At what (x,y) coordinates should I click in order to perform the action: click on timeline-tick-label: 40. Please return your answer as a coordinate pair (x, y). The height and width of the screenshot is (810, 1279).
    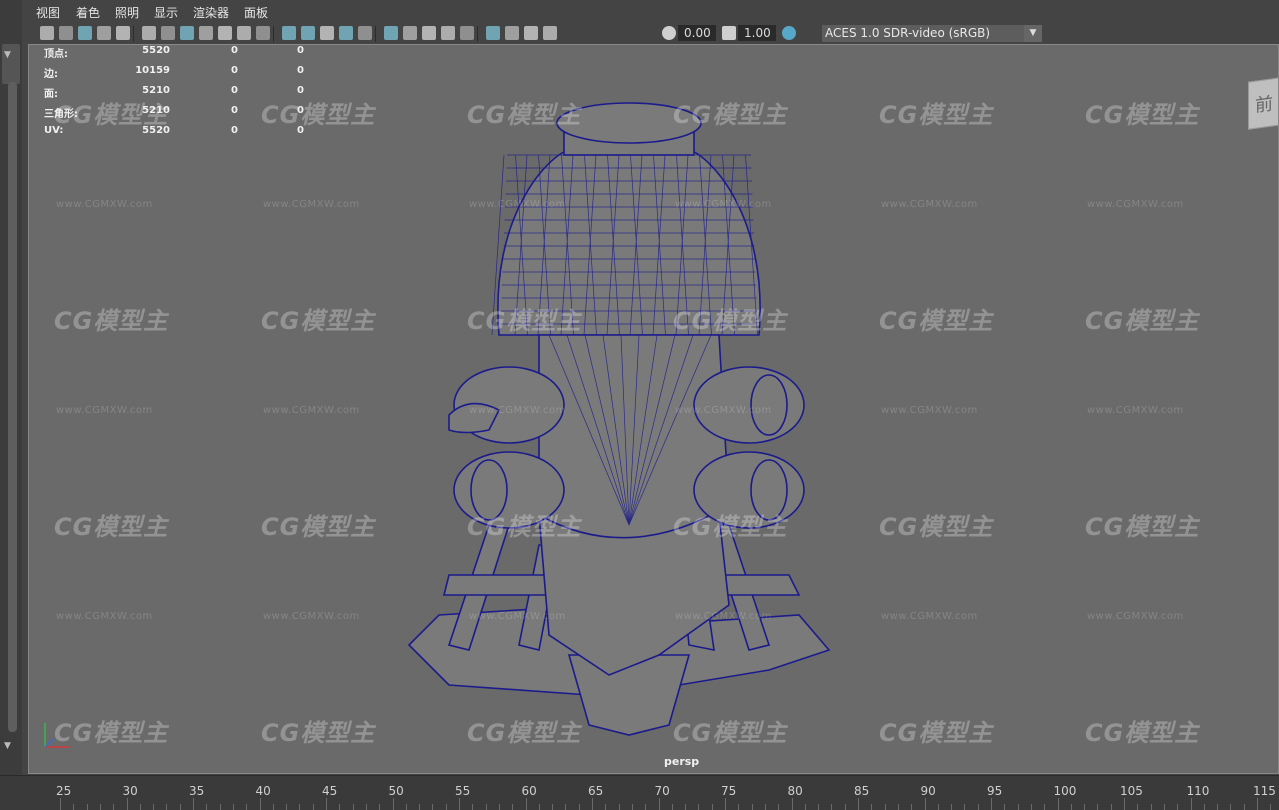
    Looking at the image, I should click on (263, 791).